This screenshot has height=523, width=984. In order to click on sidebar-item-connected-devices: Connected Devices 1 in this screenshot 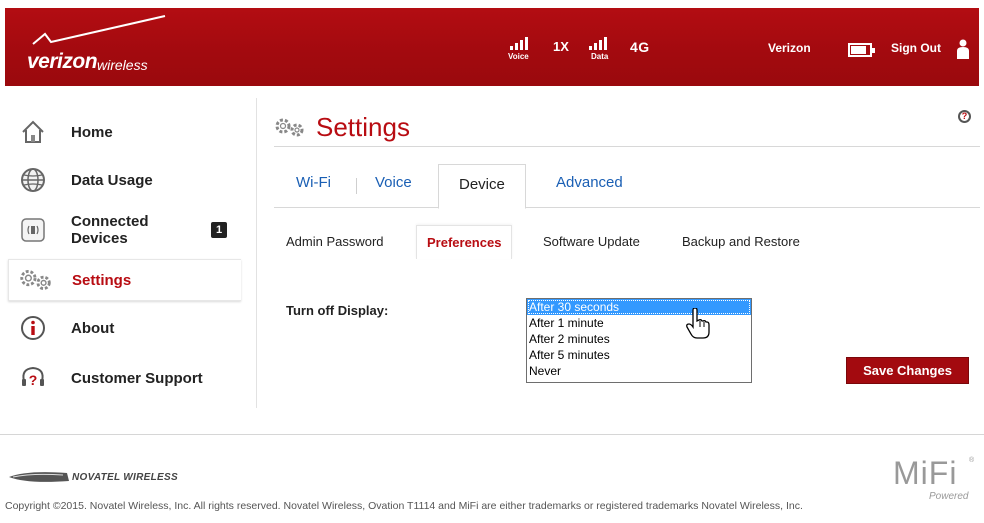, I will do `click(124, 230)`.